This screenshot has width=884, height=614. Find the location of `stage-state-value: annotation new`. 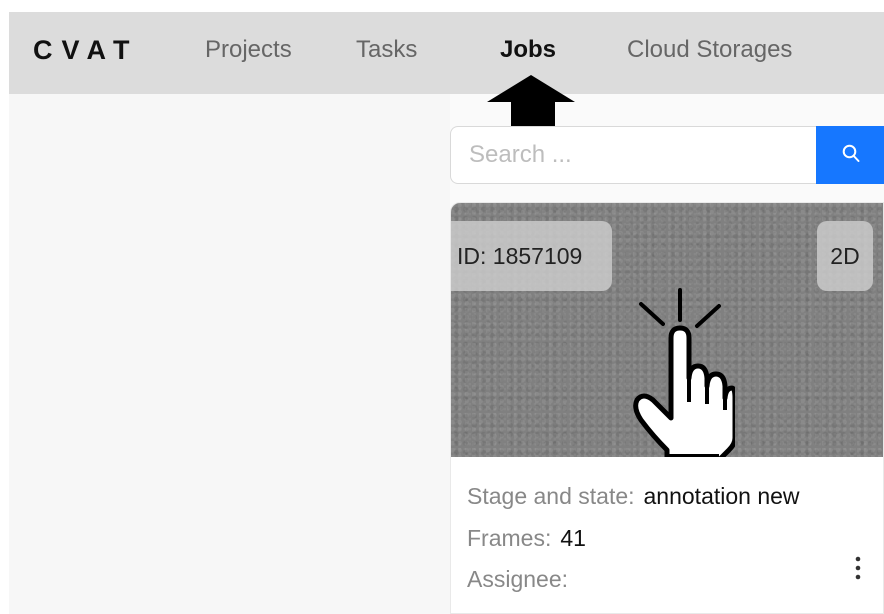

stage-state-value: annotation new is located at coordinates (721, 496).